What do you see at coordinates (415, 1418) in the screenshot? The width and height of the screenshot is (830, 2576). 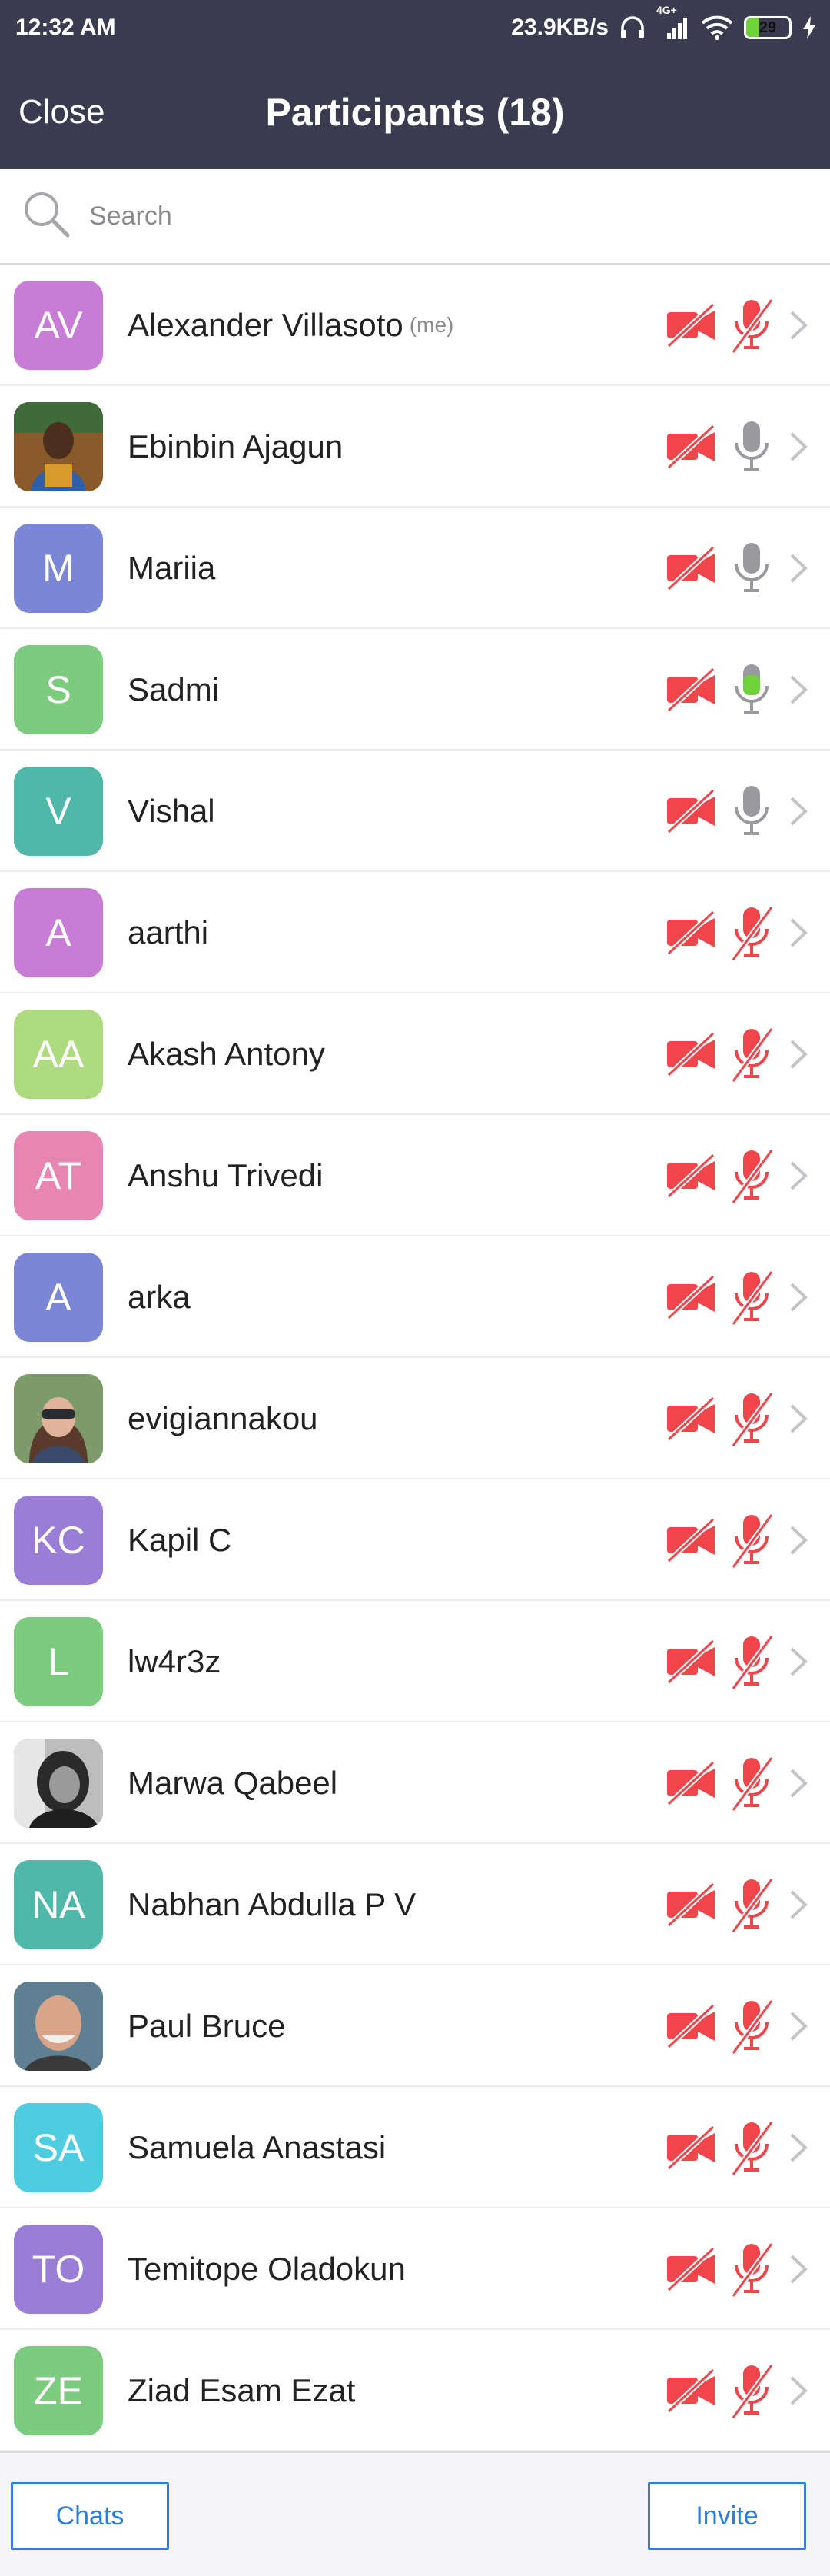 I see `participant-row: evigiannakou` at bounding box center [415, 1418].